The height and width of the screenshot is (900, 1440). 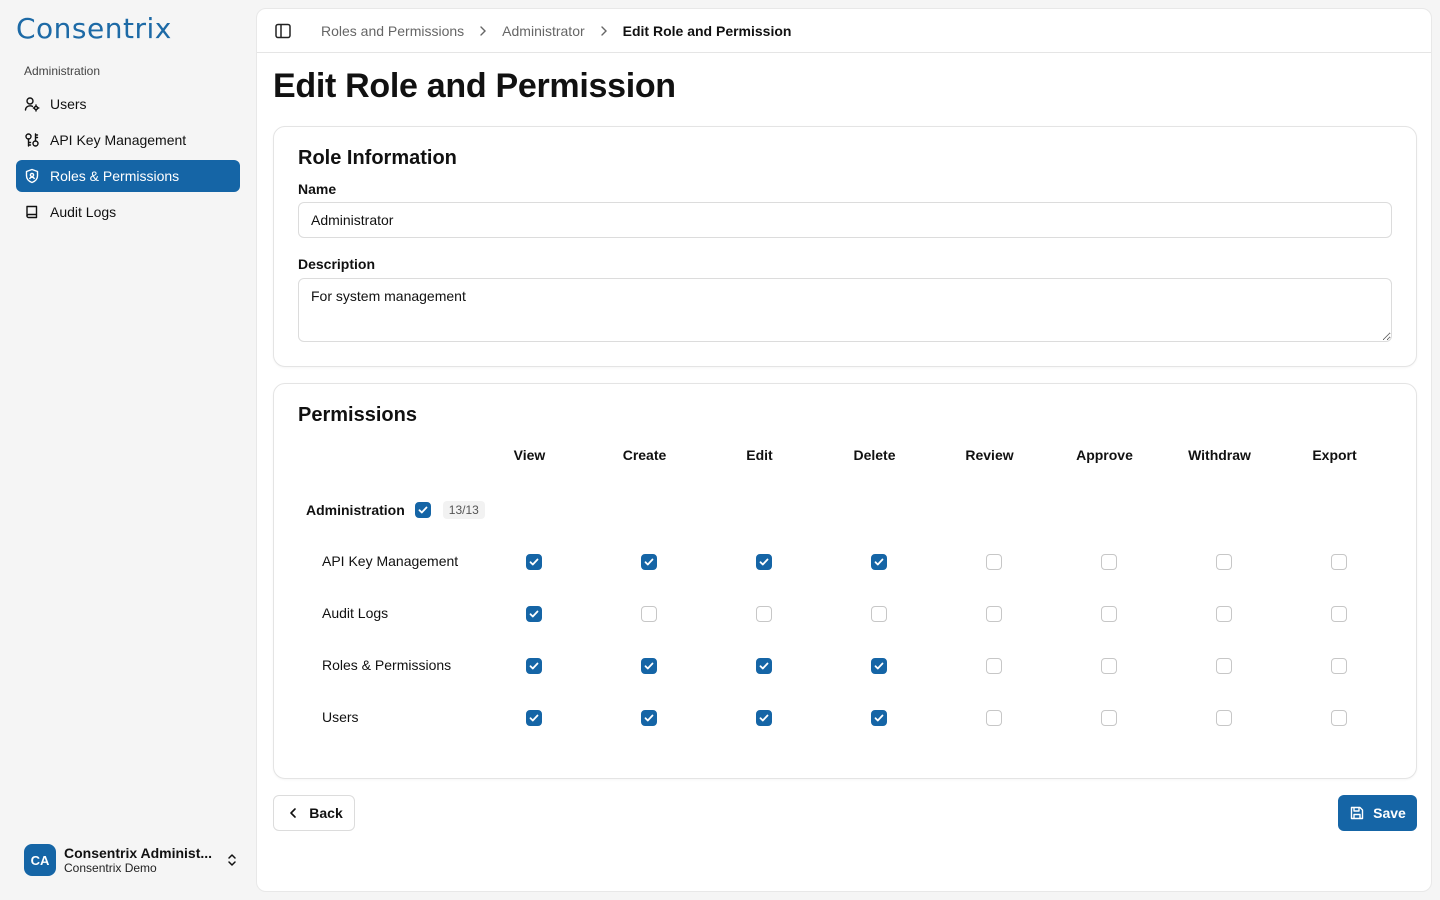 I want to click on book-icon, so click(x=32, y=212).